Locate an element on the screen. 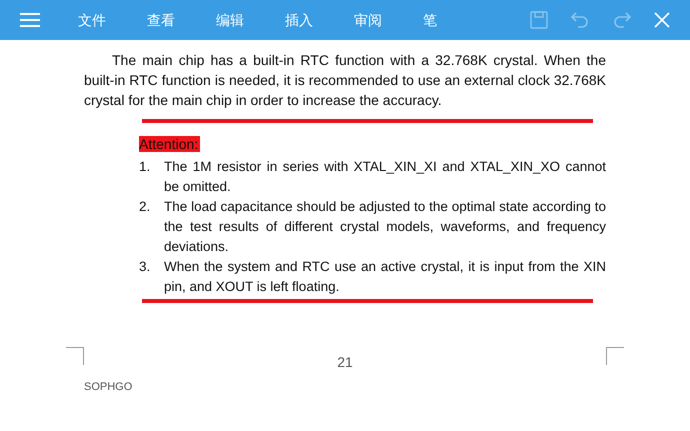 This screenshot has width=690, height=431. menu-tab: 审阅 is located at coordinates (368, 20).